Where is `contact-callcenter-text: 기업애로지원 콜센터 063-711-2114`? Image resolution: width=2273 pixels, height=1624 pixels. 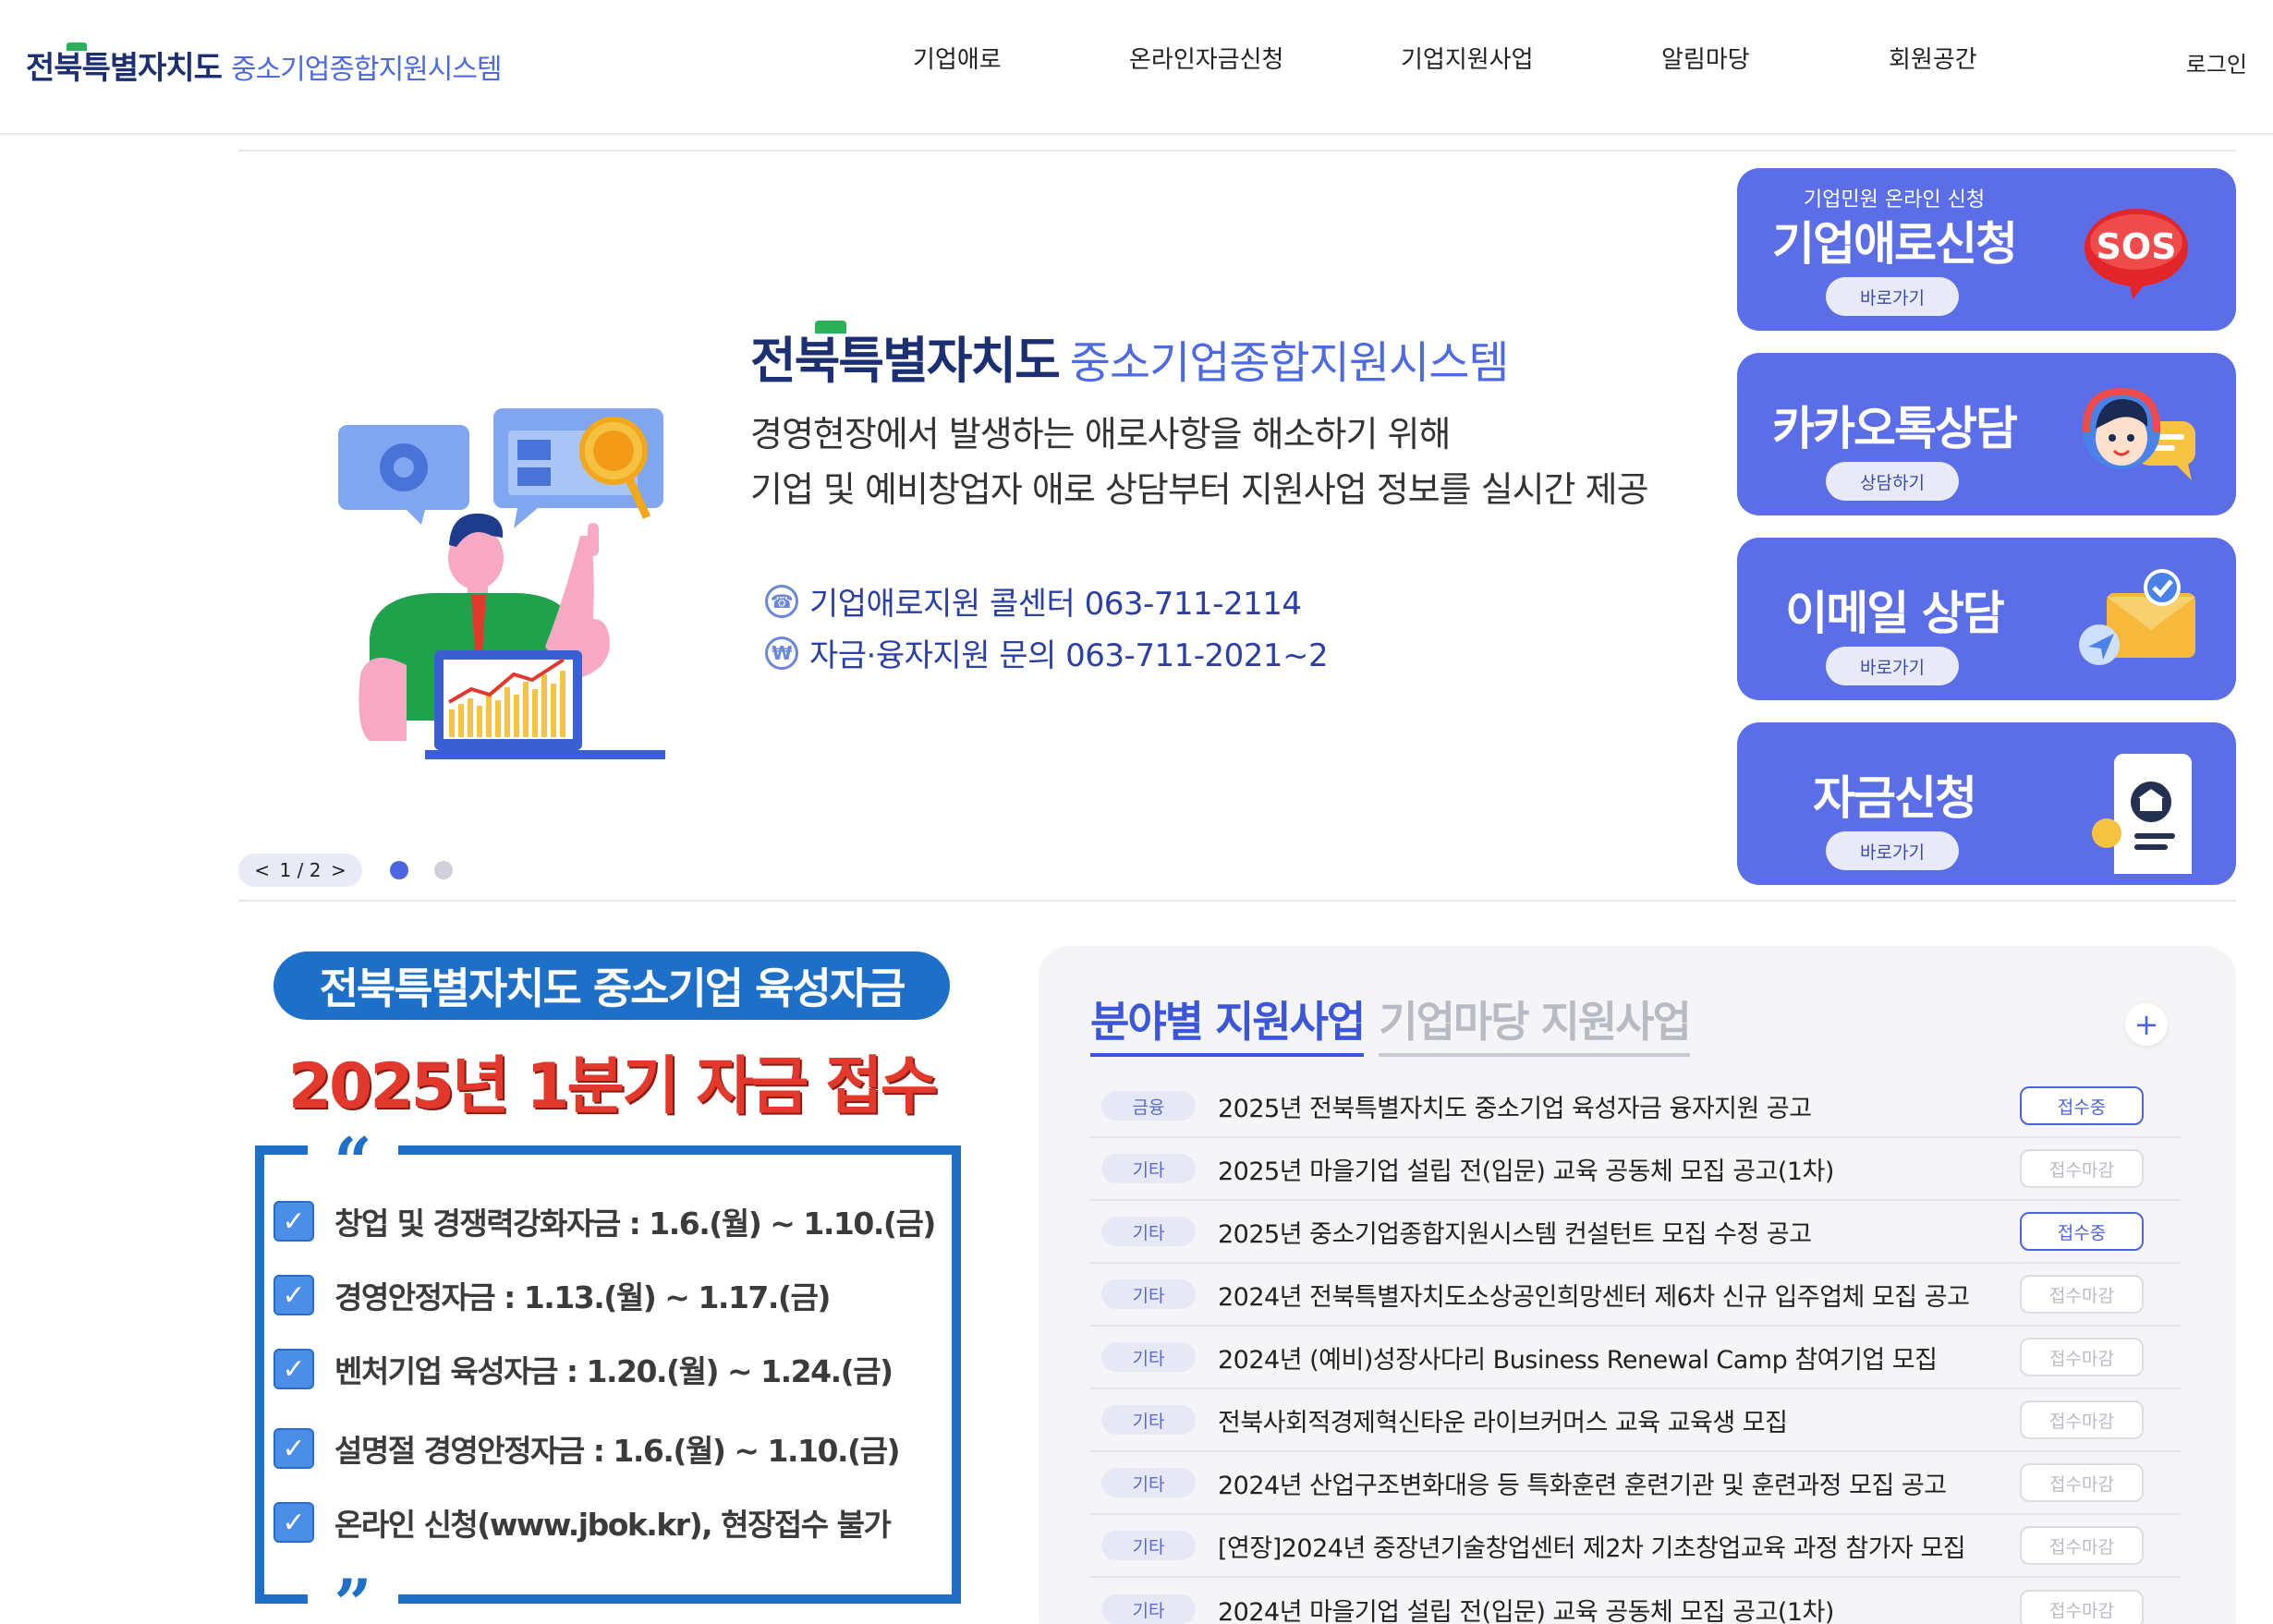 contact-callcenter-text: 기업애로지원 콜센터 063-711-2114 is located at coordinates (1055, 604).